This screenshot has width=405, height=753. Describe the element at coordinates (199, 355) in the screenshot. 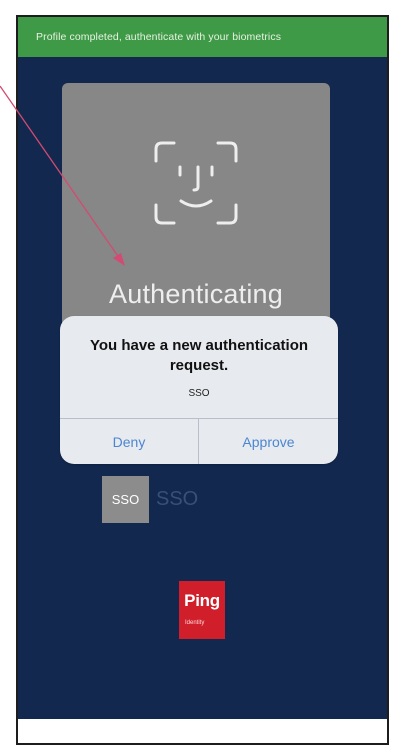

I see `alert-title: You have a new authentication request.` at that location.